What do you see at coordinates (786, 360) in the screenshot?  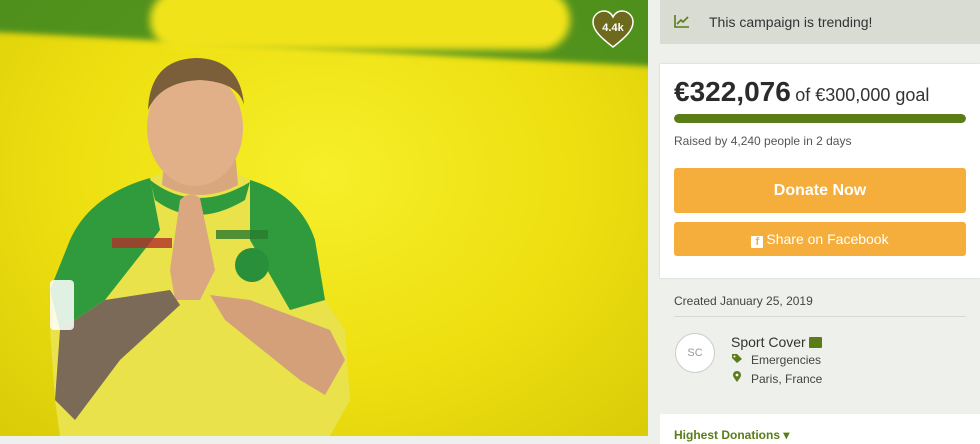 I see `category-text: Emergencies` at bounding box center [786, 360].